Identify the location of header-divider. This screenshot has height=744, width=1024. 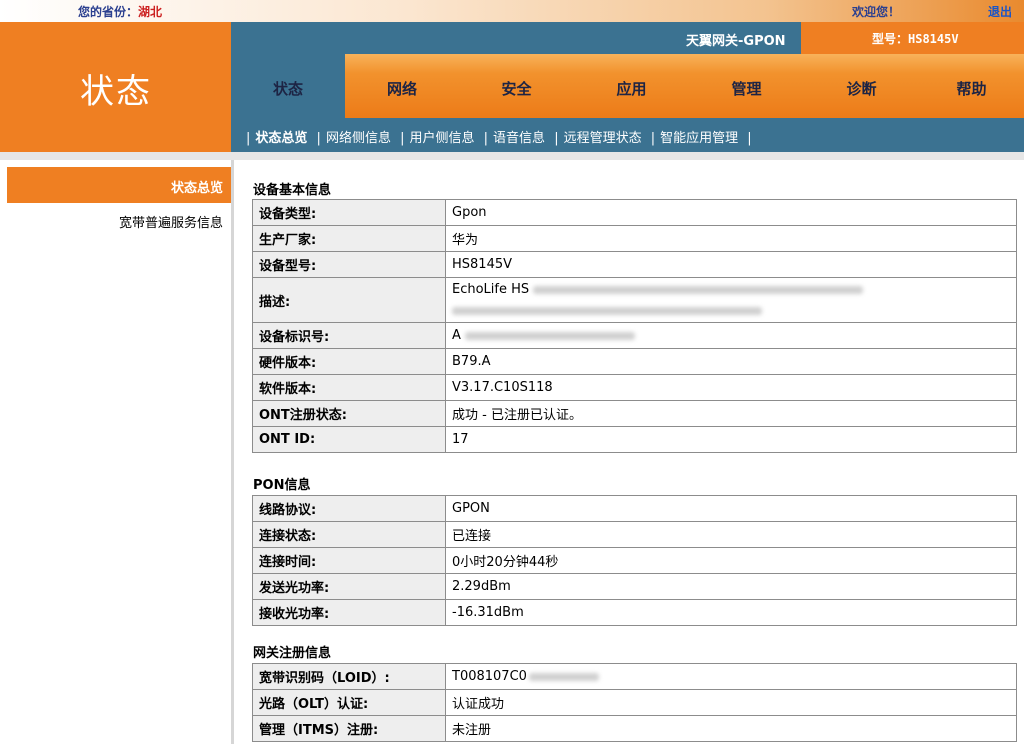
(512, 156).